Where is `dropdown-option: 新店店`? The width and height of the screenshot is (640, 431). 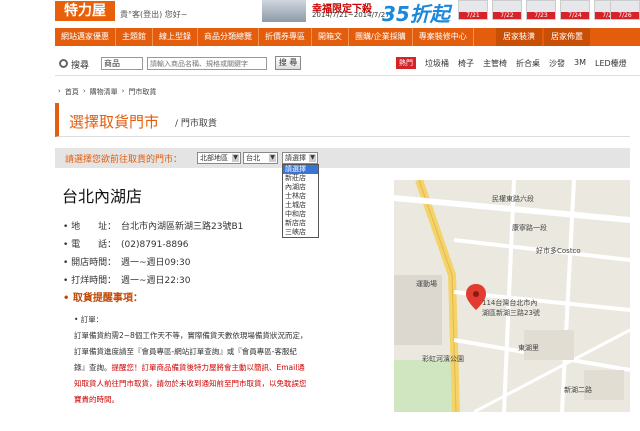 dropdown-option: 新店店 is located at coordinates (300, 223).